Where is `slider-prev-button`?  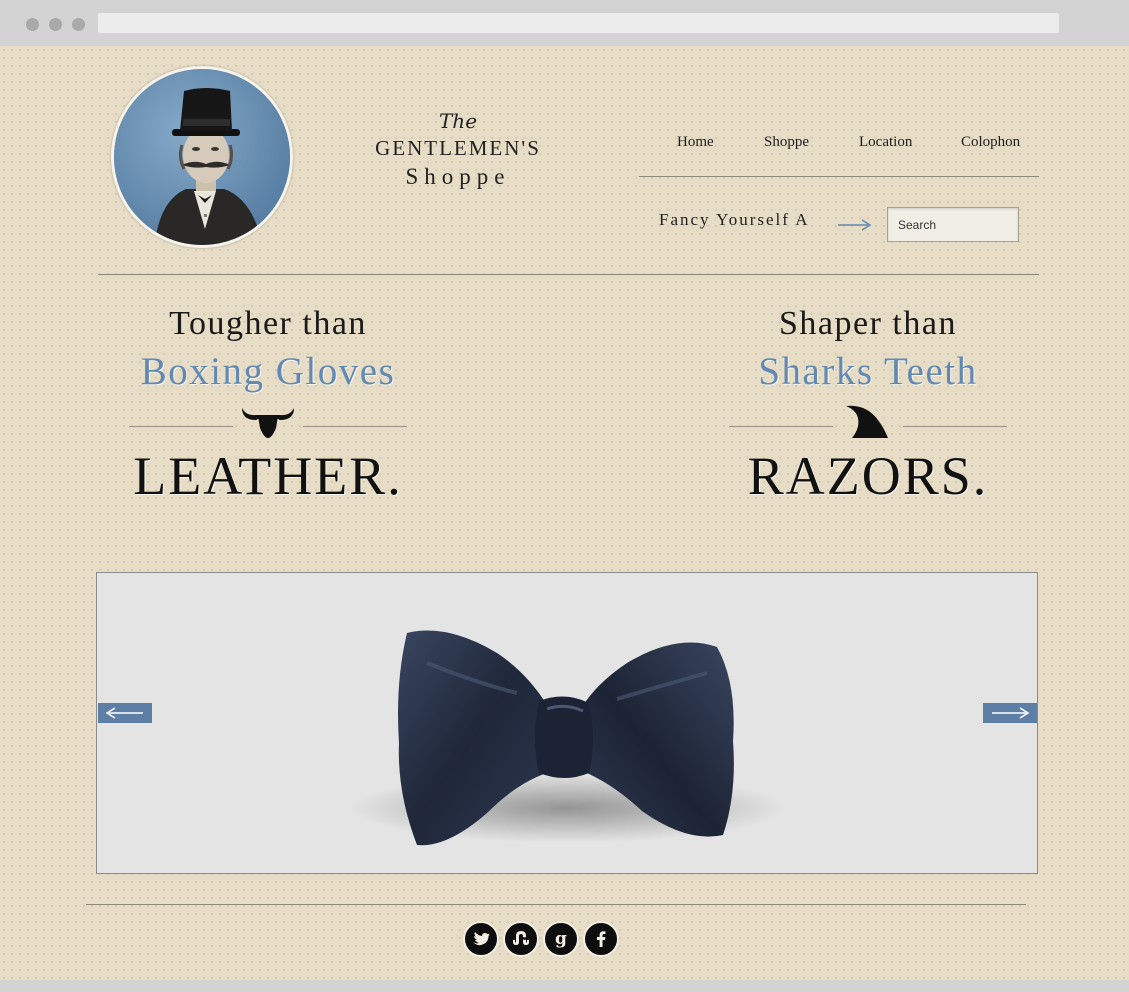 slider-prev-button is located at coordinates (125, 713).